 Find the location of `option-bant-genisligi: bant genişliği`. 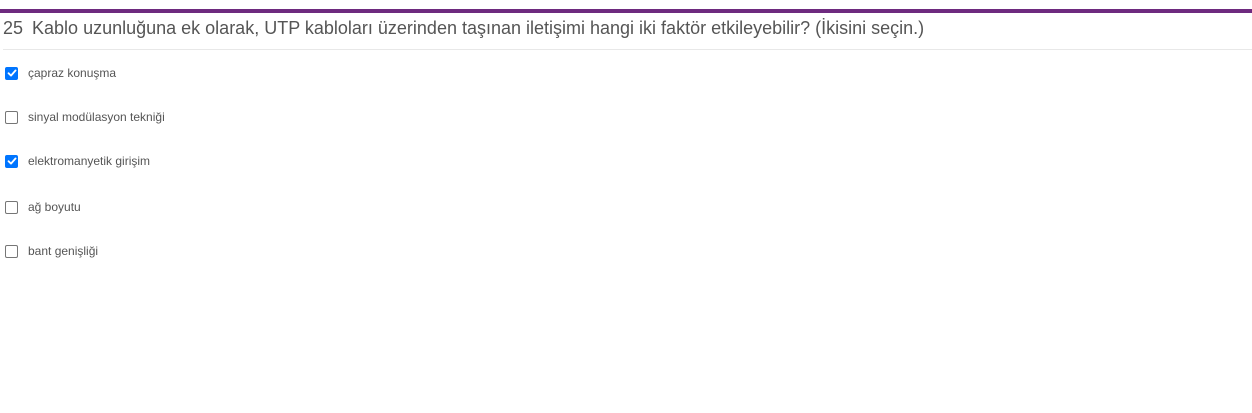

option-bant-genisligi: bant genişliği is located at coordinates (51, 251).